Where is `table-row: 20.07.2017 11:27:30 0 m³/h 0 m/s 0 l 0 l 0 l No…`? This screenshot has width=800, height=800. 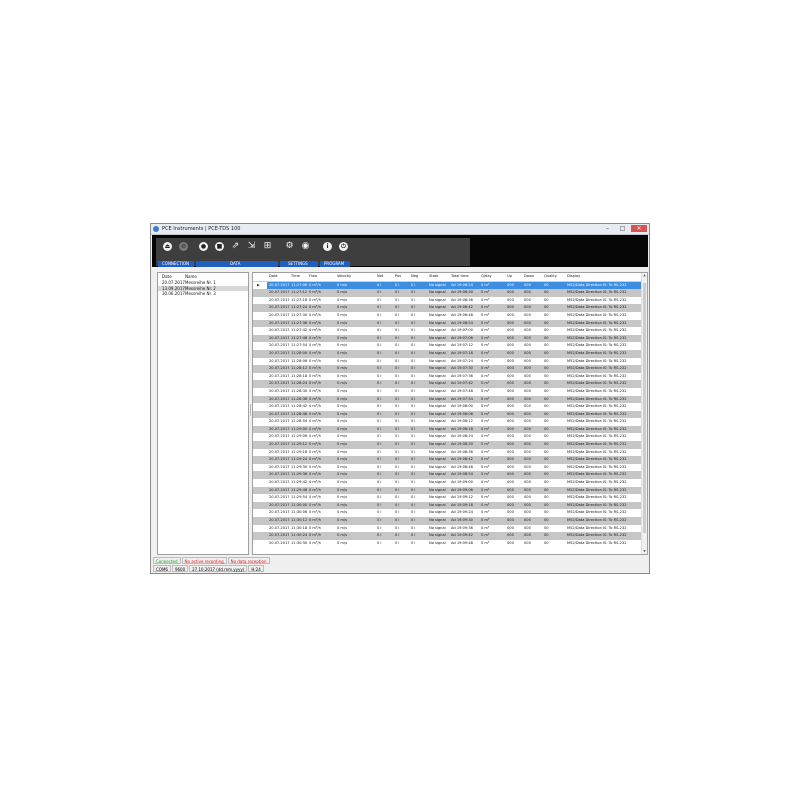 table-row: 20.07.2017 11:27:30 0 m³/h 0 m/s 0 l 0 l 0 l No… is located at coordinates (447, 316).